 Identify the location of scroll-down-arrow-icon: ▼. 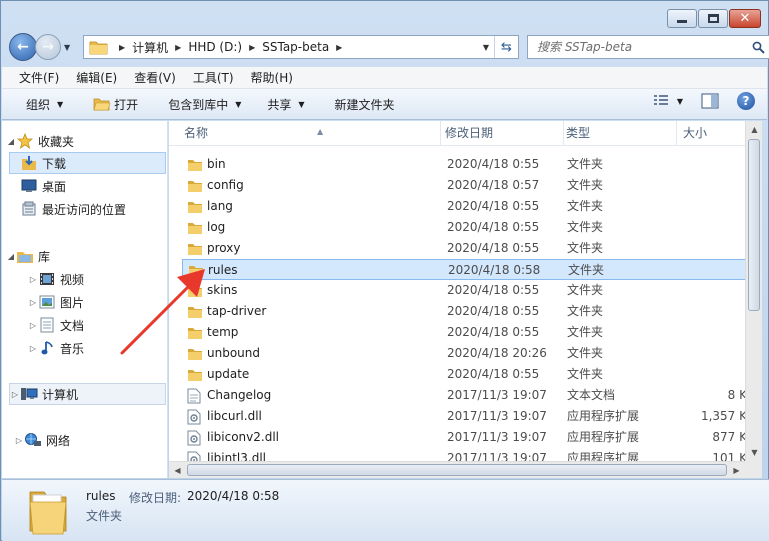
(754, 452).